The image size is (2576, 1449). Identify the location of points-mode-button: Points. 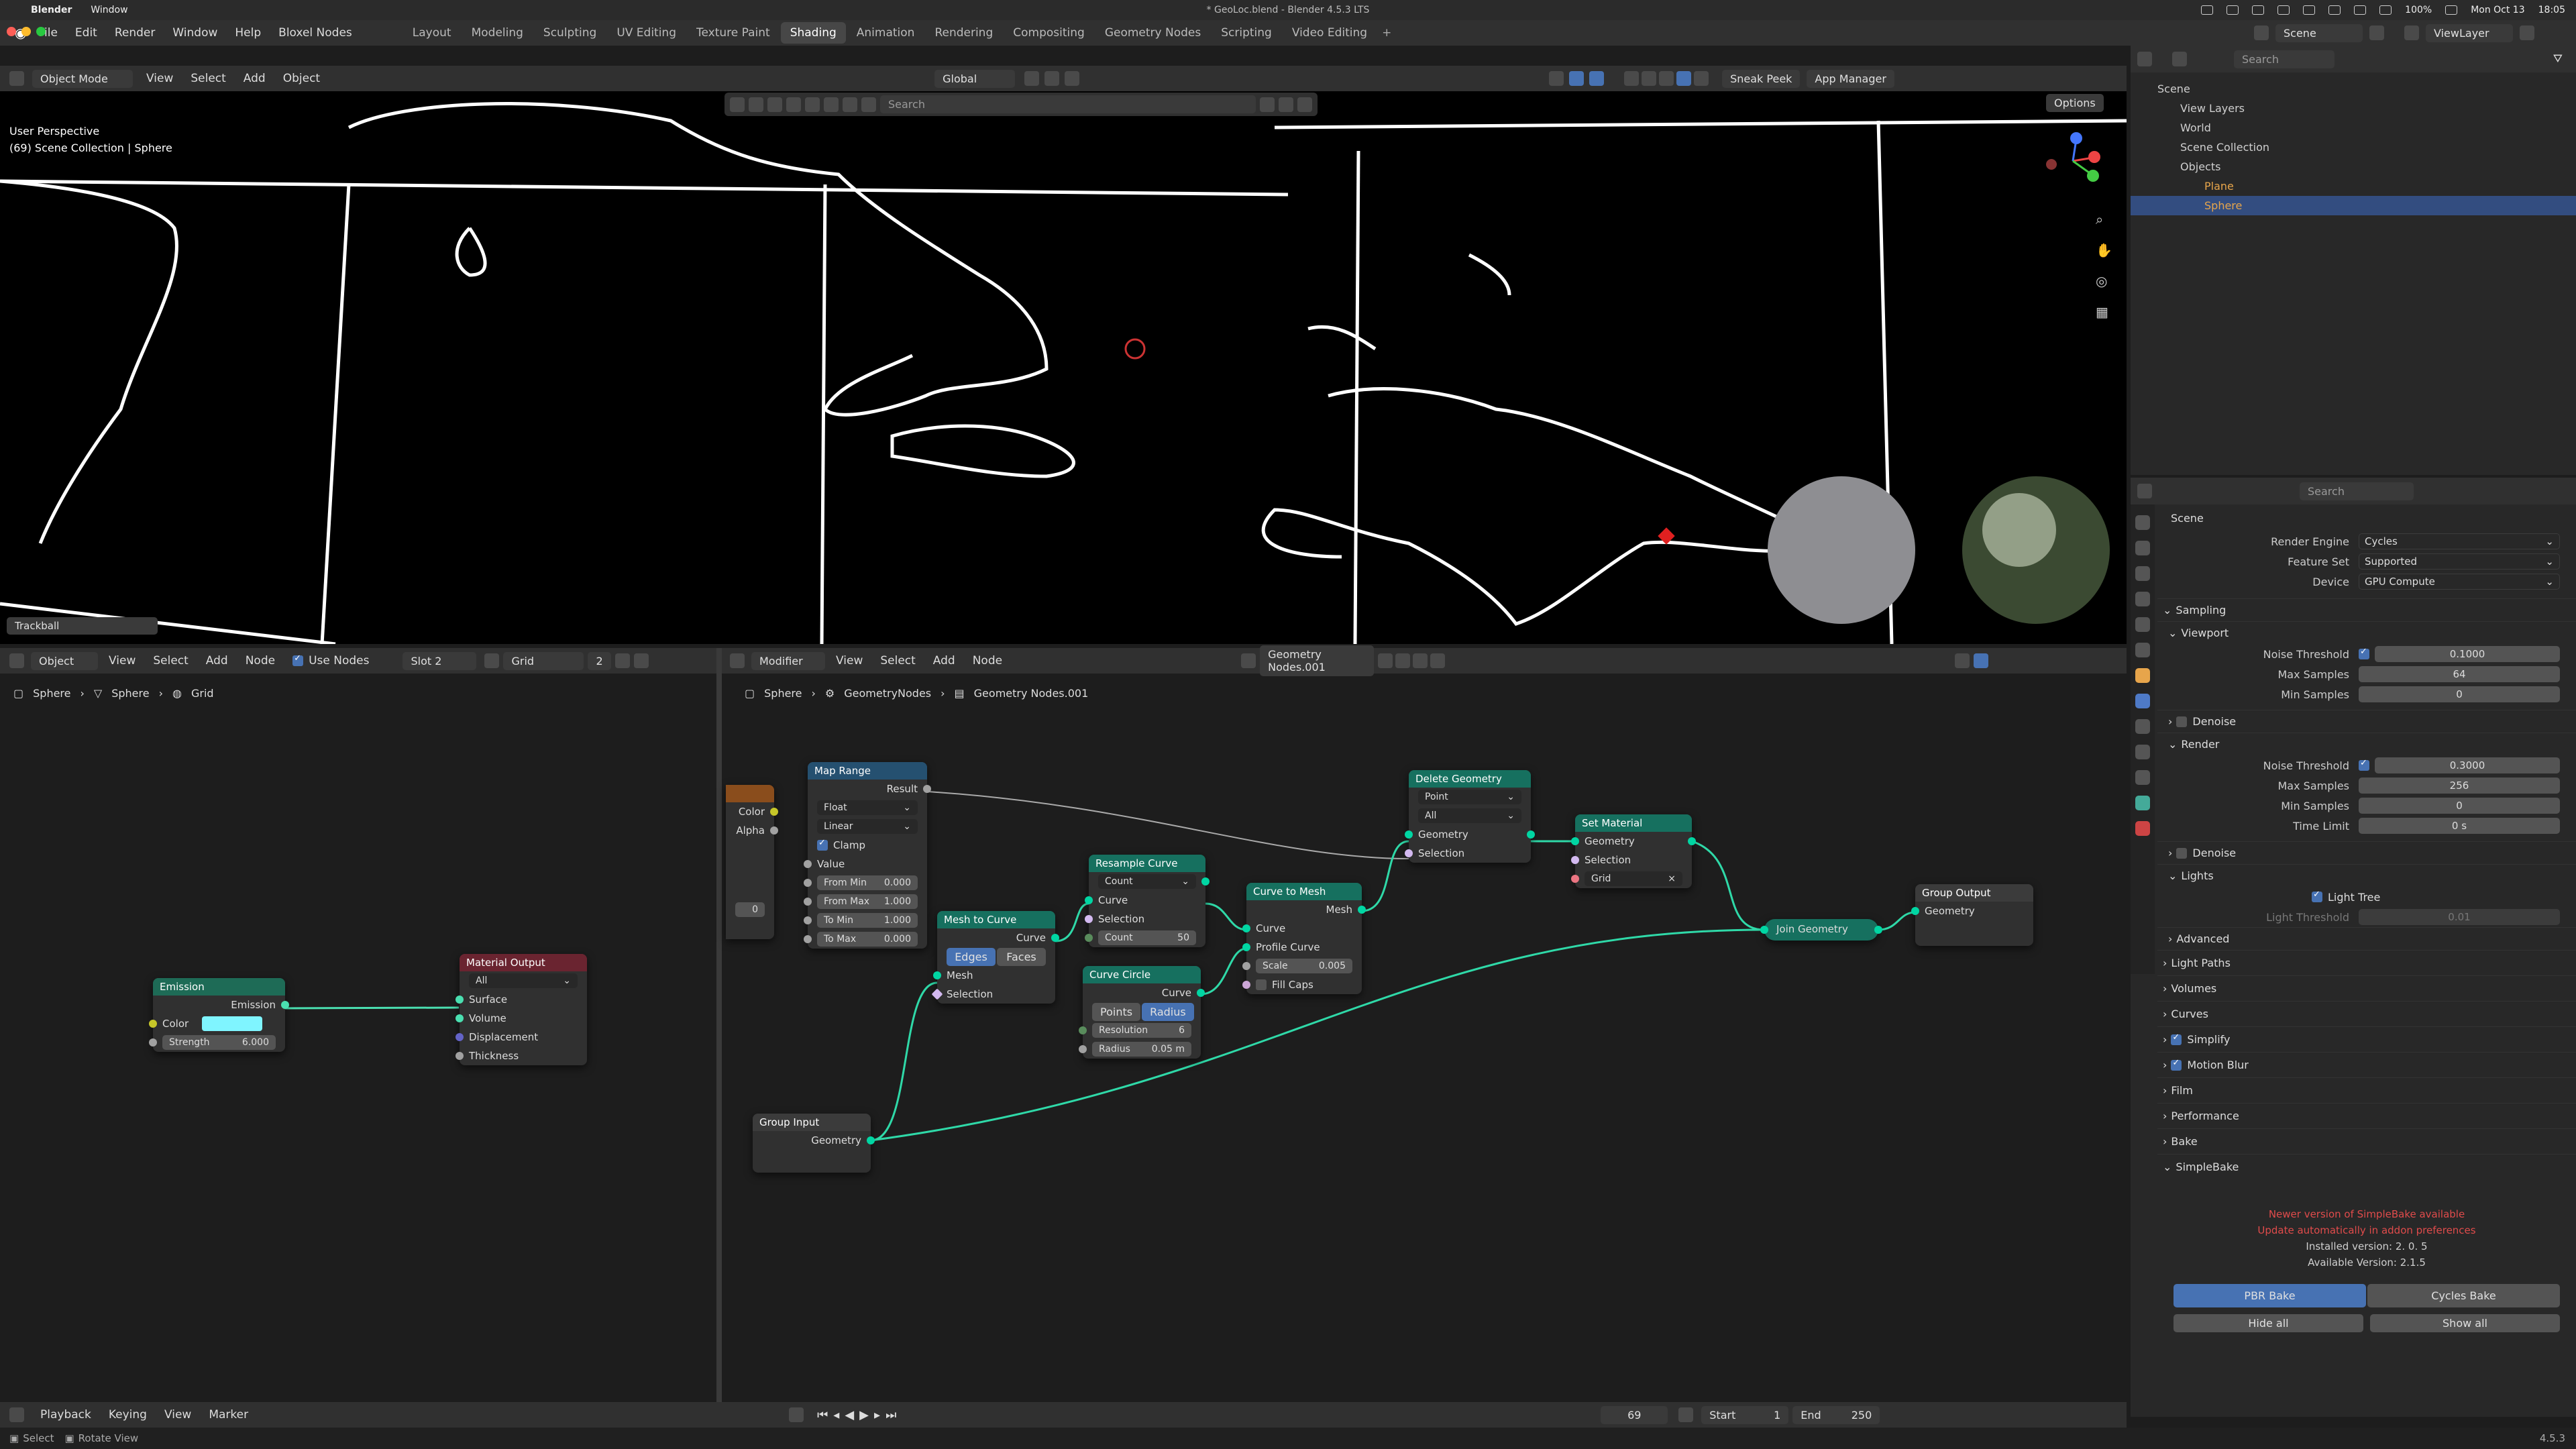
(1116, 1011).